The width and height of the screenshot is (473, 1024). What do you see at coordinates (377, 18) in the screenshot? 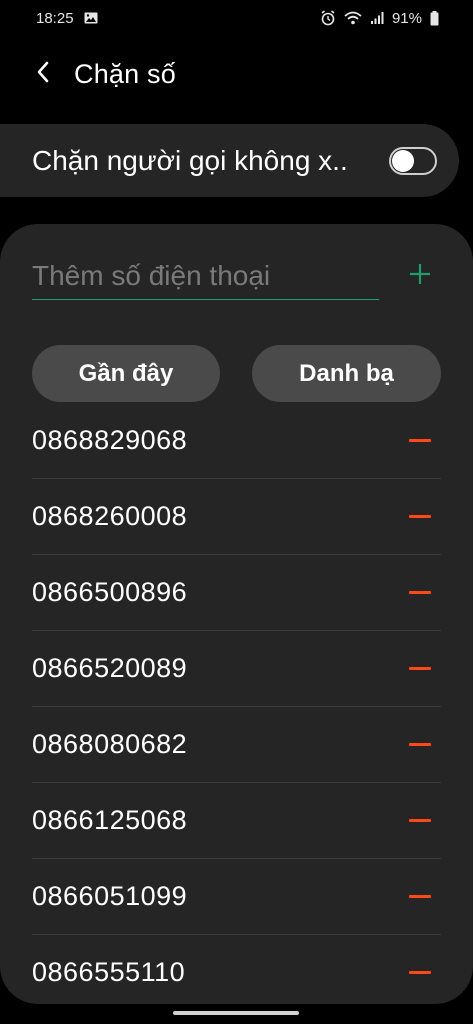
I see `signal-icon` at bounding box center [377, 18].